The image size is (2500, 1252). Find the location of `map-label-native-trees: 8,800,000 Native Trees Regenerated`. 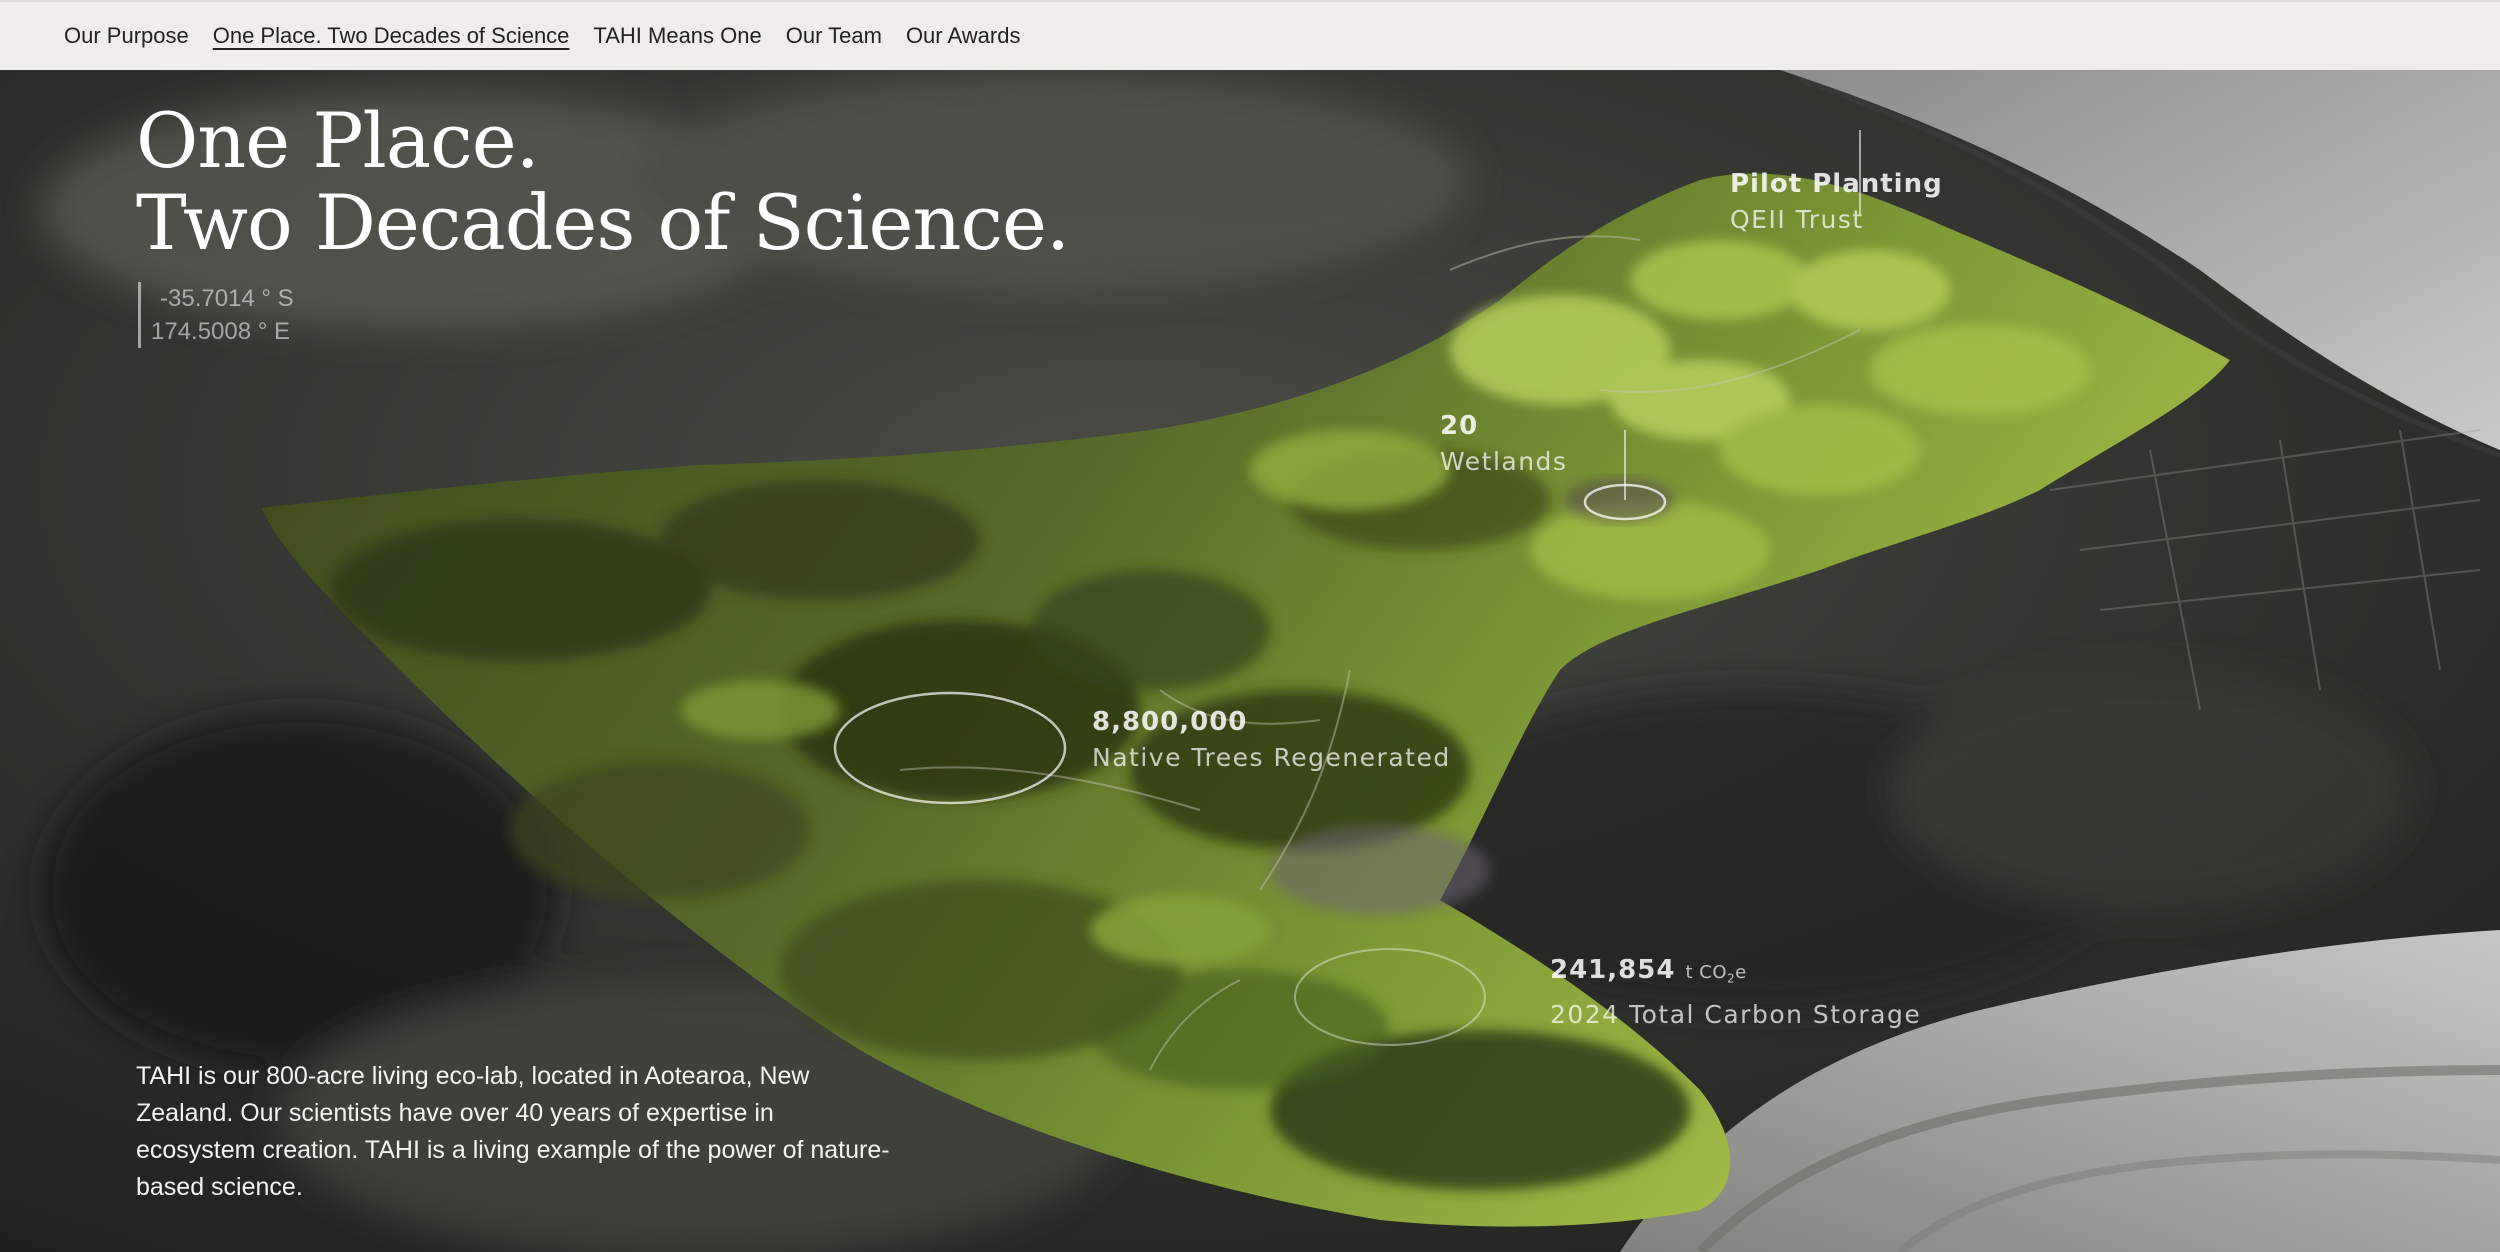

map-label-native-trees: 8,800,000 Native Trees Regenerated is located at coordinates (1271, 740).